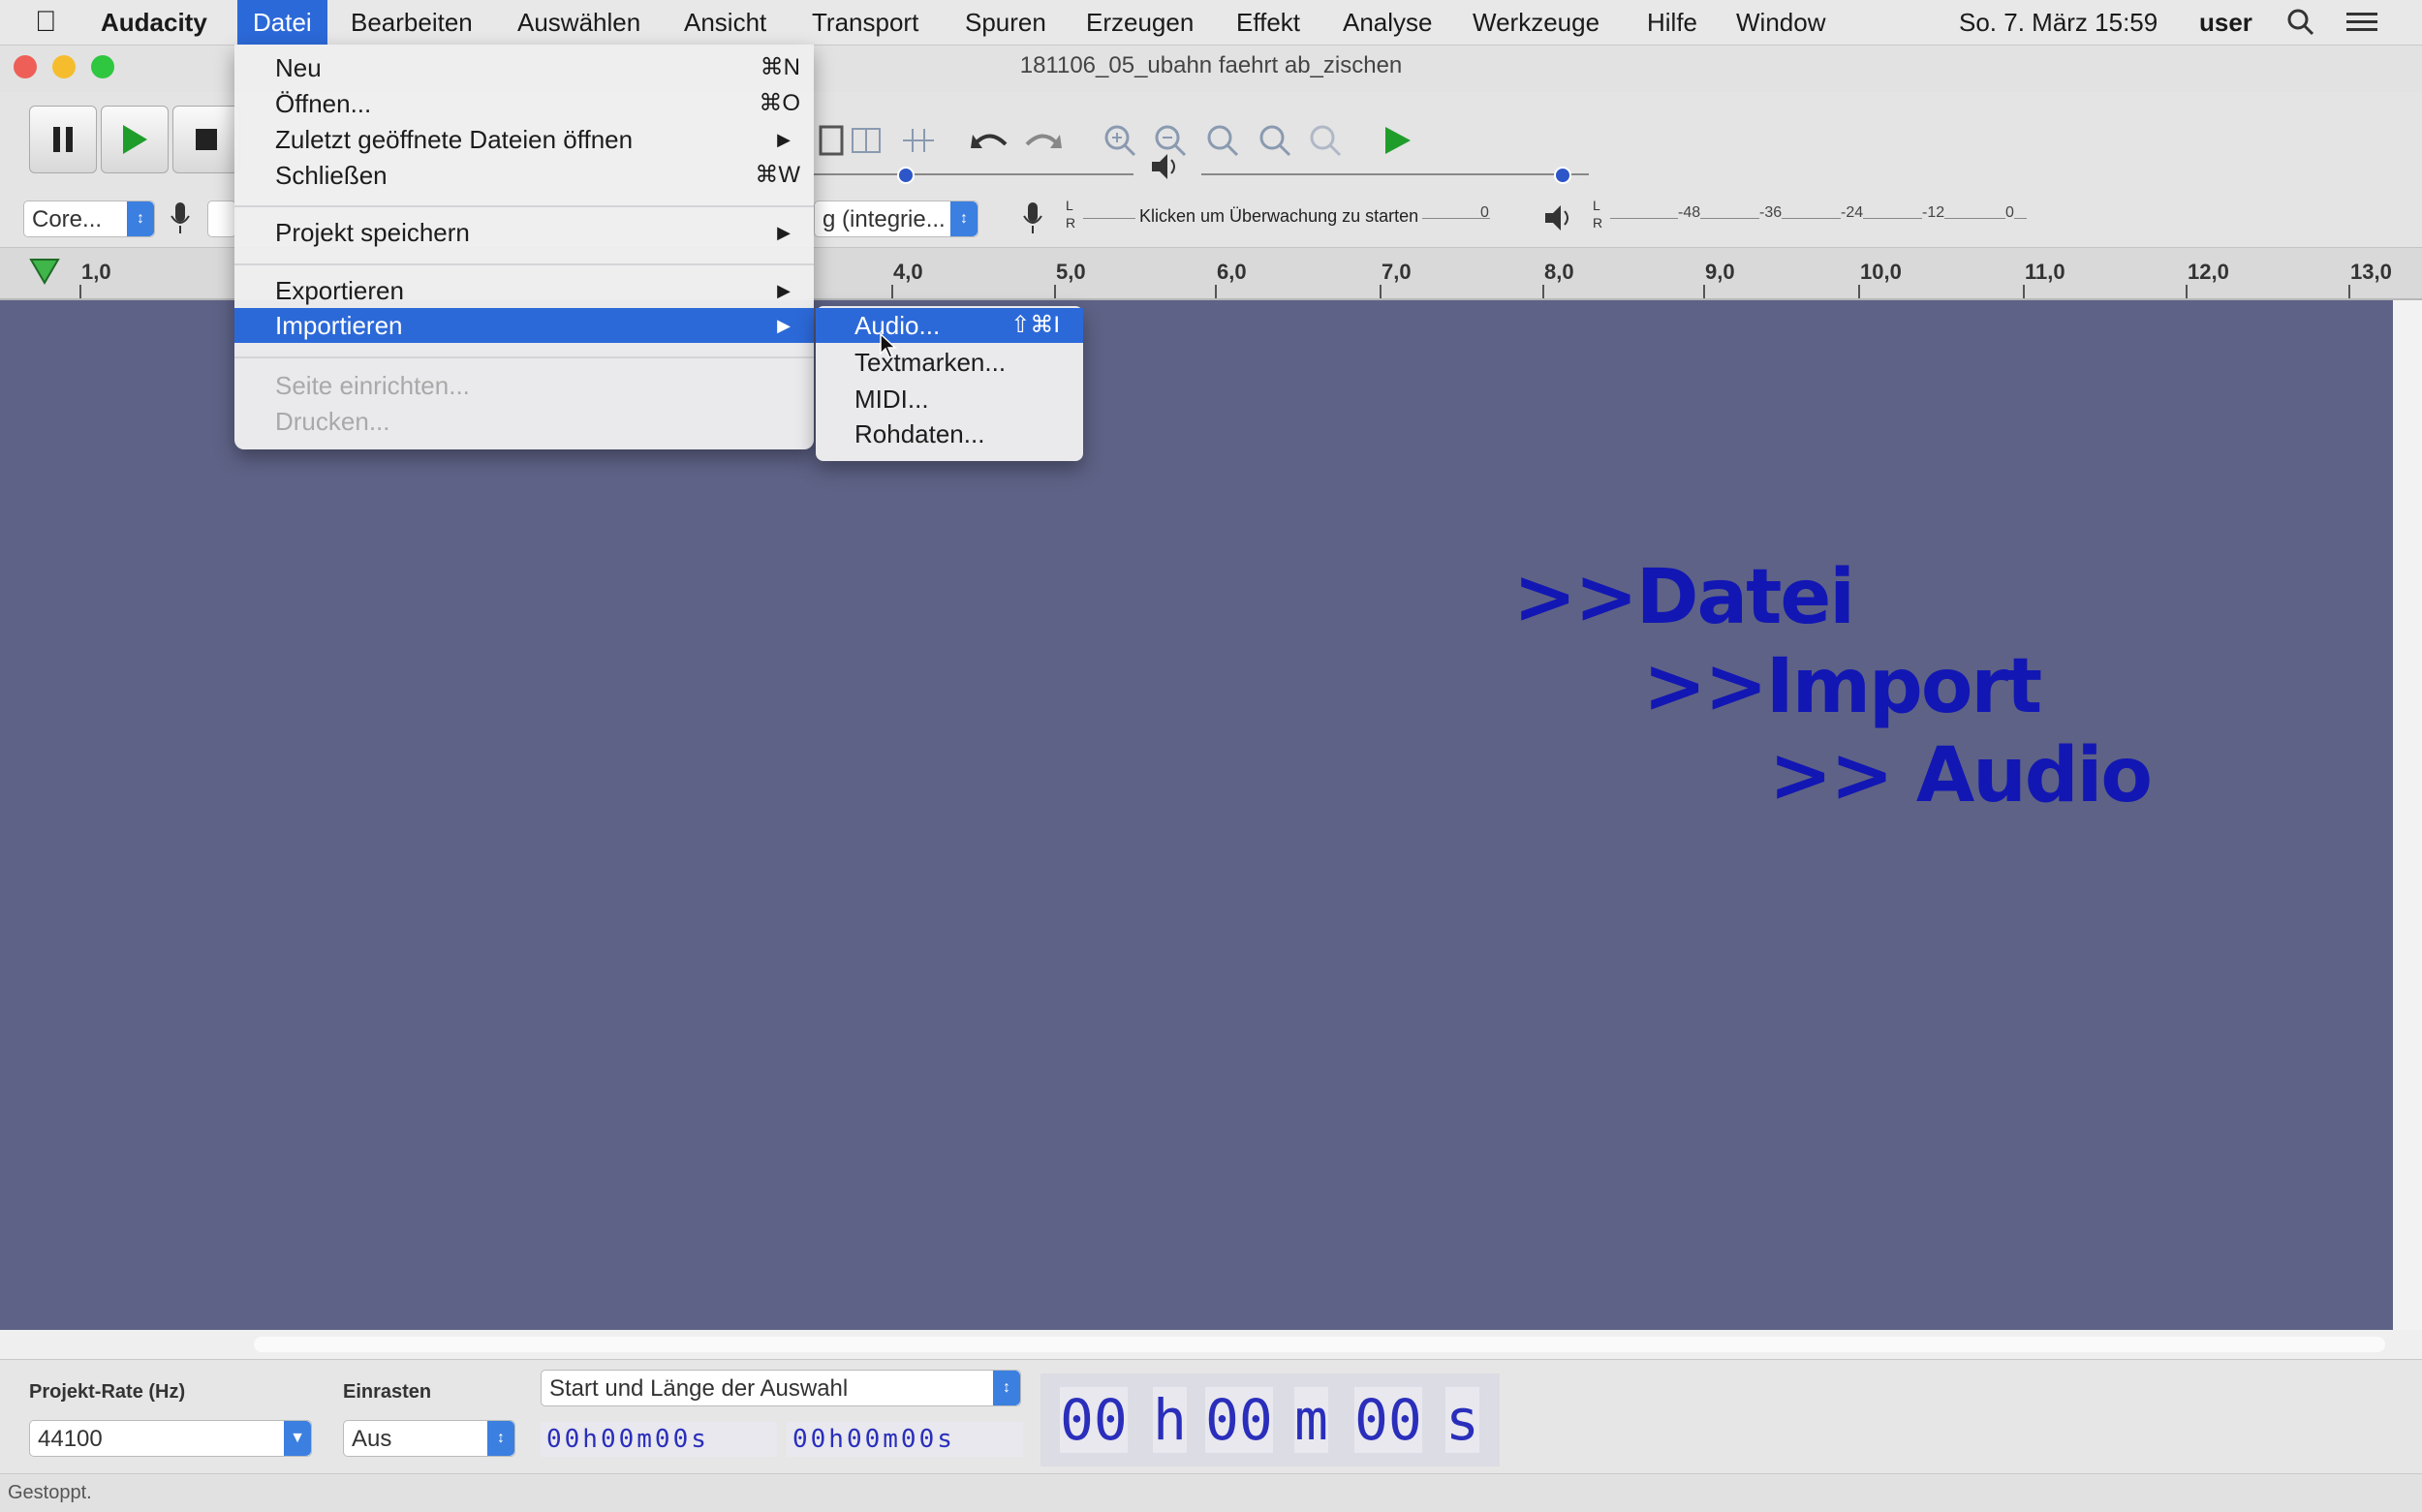  What do you see at coordinates (578, 22) in the screenshot?
I see `menu-auswaehlen: Auswählen` at bounding box center [578, 22].